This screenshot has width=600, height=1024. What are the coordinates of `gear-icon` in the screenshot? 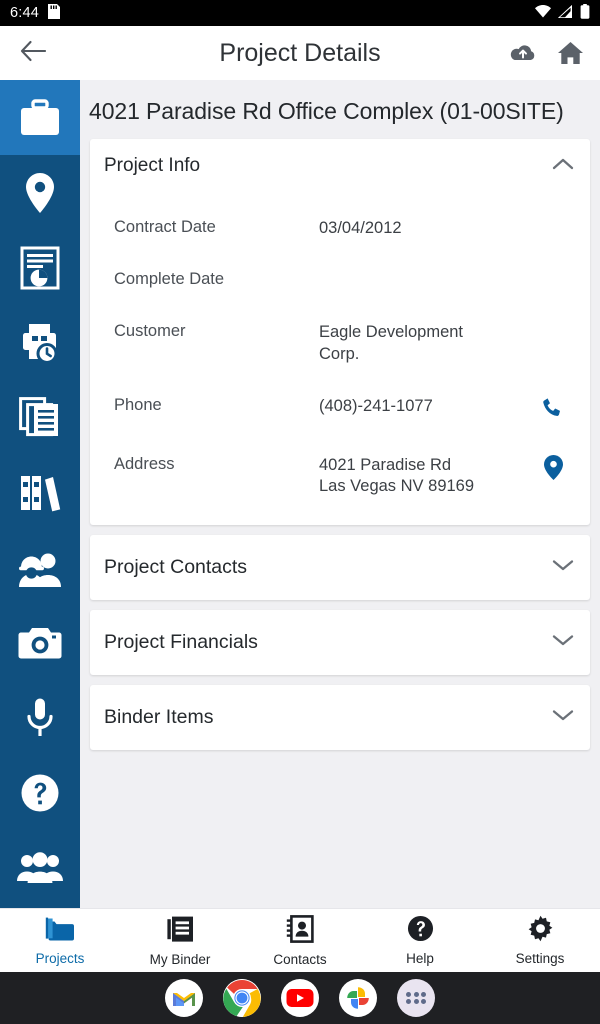 It's located at (540, 931).